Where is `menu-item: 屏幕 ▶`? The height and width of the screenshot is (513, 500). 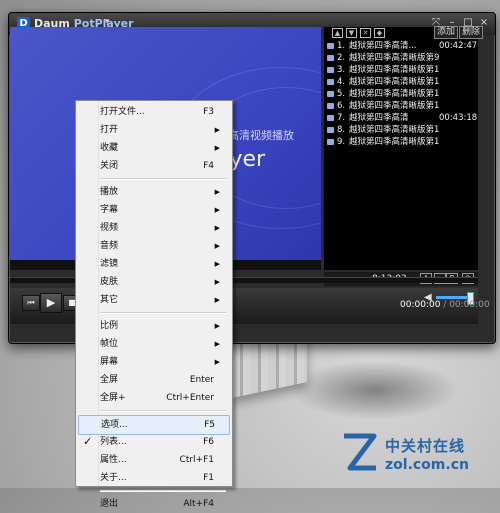 menu-item: 屏幕 ▶ is located at coordinates (153, 362).